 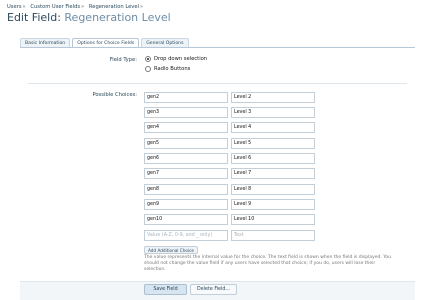 I want to click on choice-row: gen4 Level 4, so click(x=229, y=127).